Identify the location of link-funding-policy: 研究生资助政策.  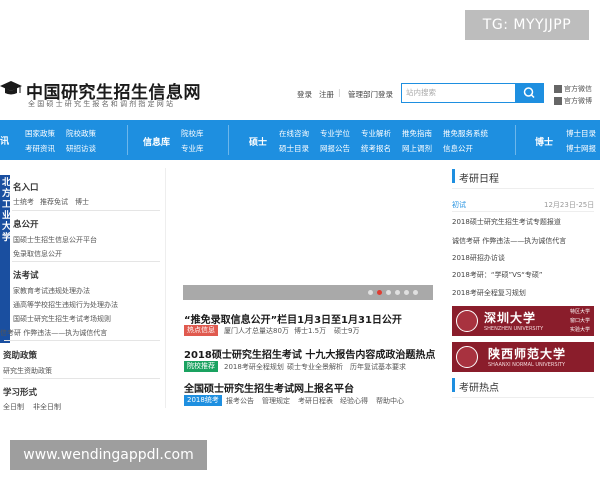
(27, 371).